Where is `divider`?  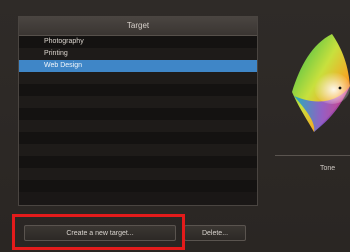
divider is located at coordinates (312, 155).